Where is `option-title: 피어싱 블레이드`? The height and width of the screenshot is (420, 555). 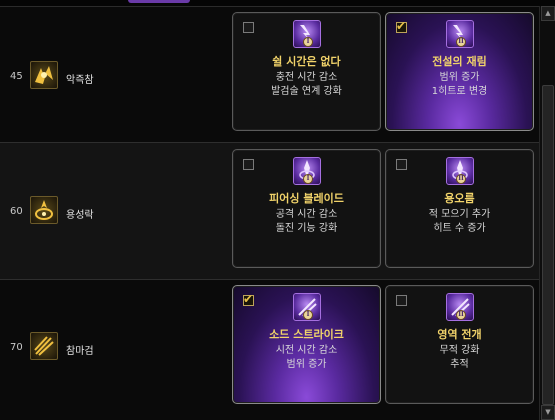
option-title: 피어싱 블레이드 is located at coordinates (306, 198).